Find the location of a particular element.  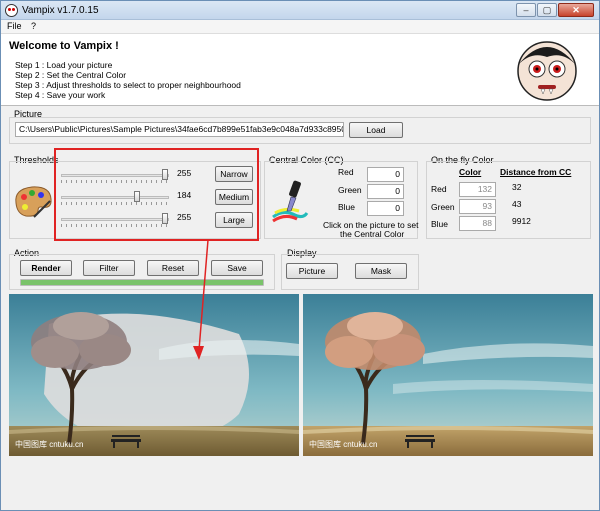

mask-view-button: Mask is located at coordinates (381, 271).